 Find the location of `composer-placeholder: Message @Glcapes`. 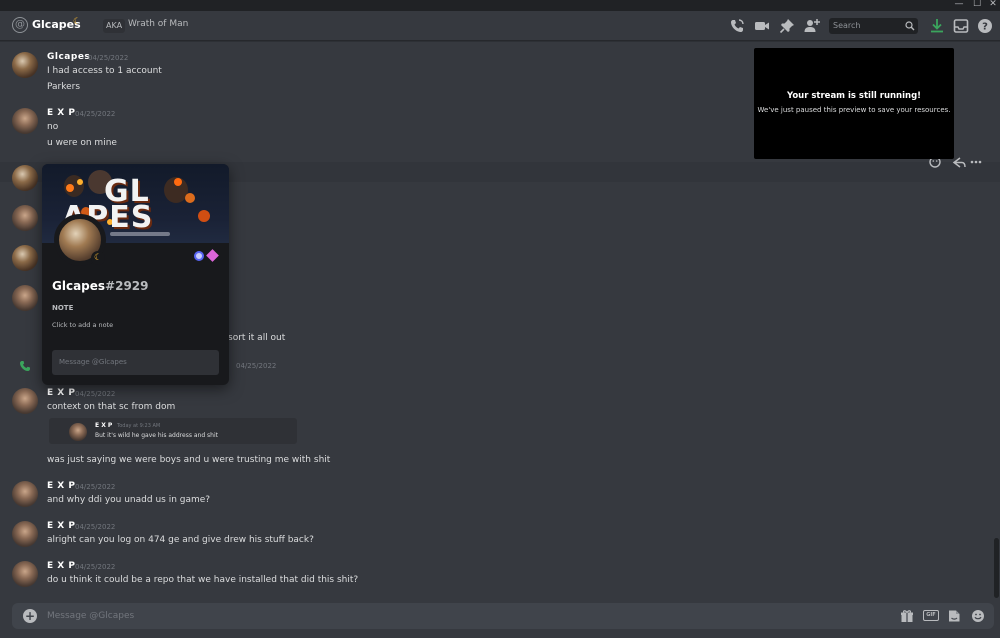

composer-placeholder: Message @Glcapes is located at coordinates (91, 616).